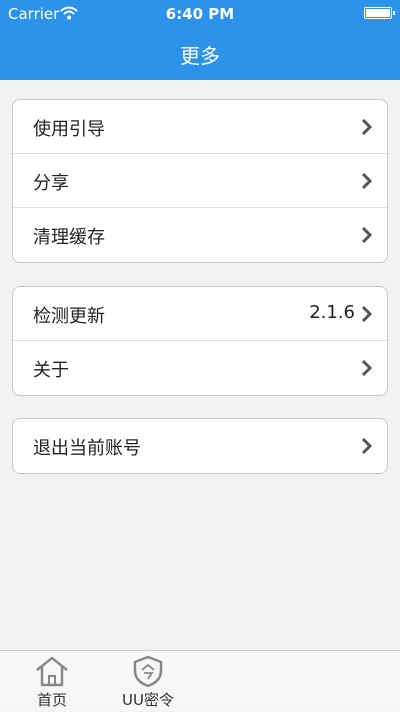 The height and width of the screenshot is (712, 400). What do you see at coordinates (200, 368) in the screenshot?
I see `menu-item-about: 关于` at bounding box center [200, 368].